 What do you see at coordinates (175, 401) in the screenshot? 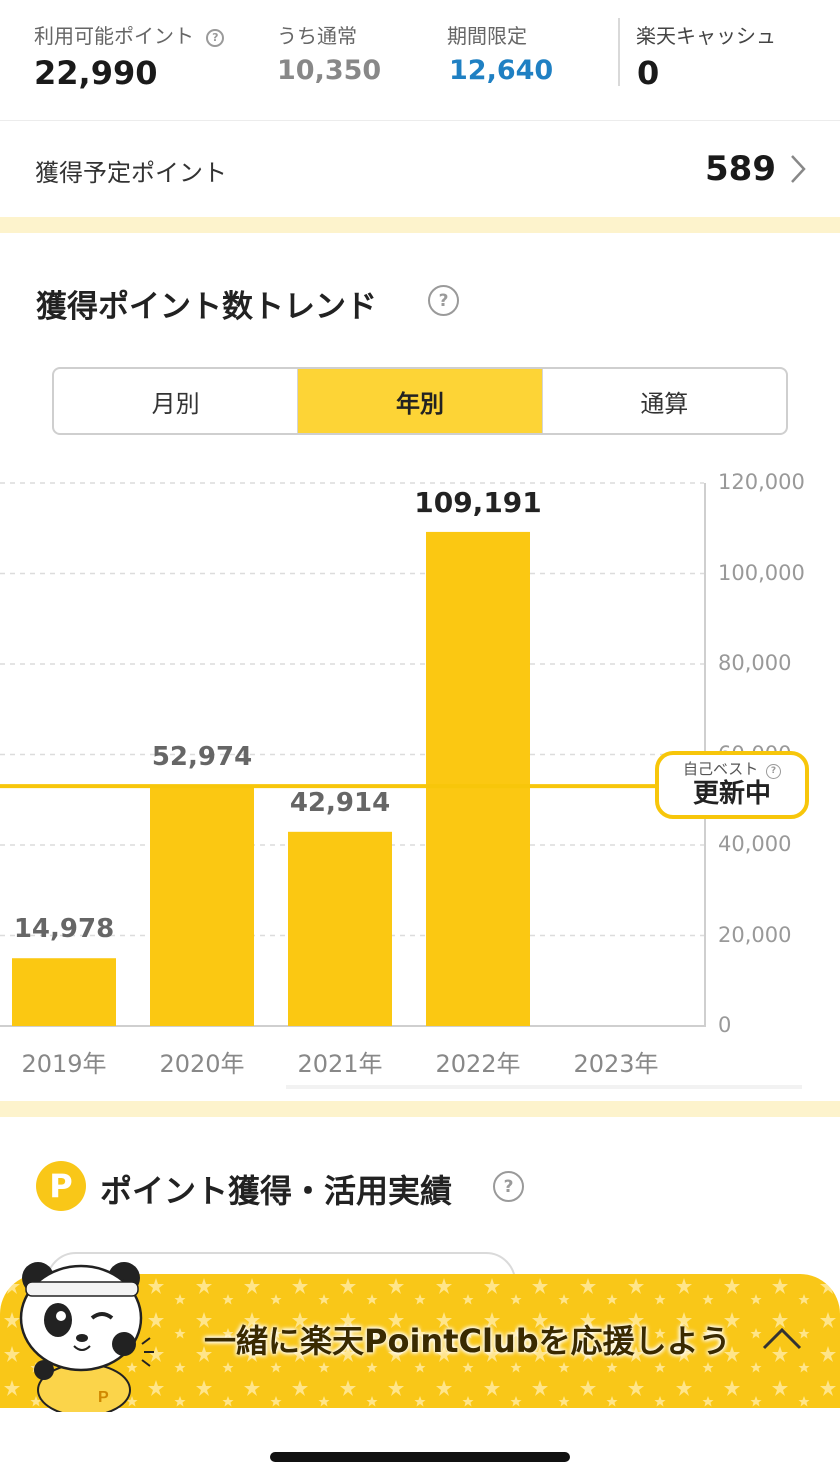
I see `tab-monthly: 月別` at bounding box center [175, 401].